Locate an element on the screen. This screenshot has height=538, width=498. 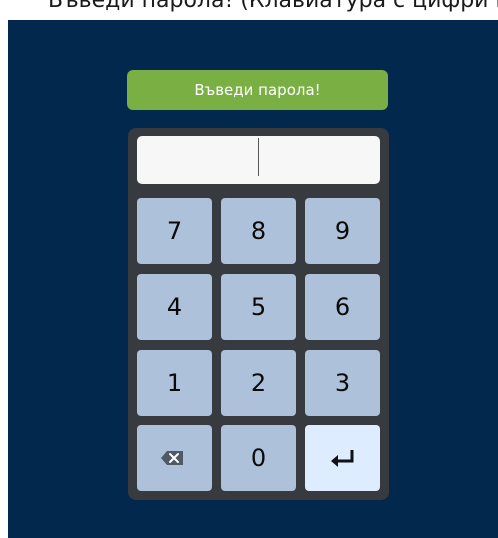
key-1: 1 is located at coordinates (174, 383).